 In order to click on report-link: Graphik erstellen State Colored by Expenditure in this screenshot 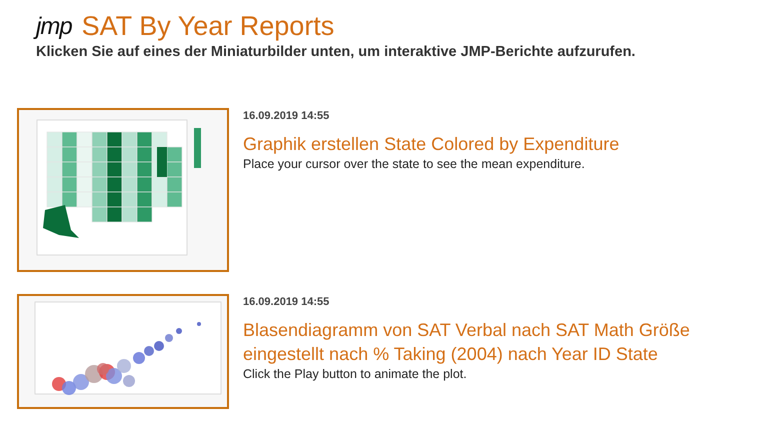, I will do `click(508, 144)`.